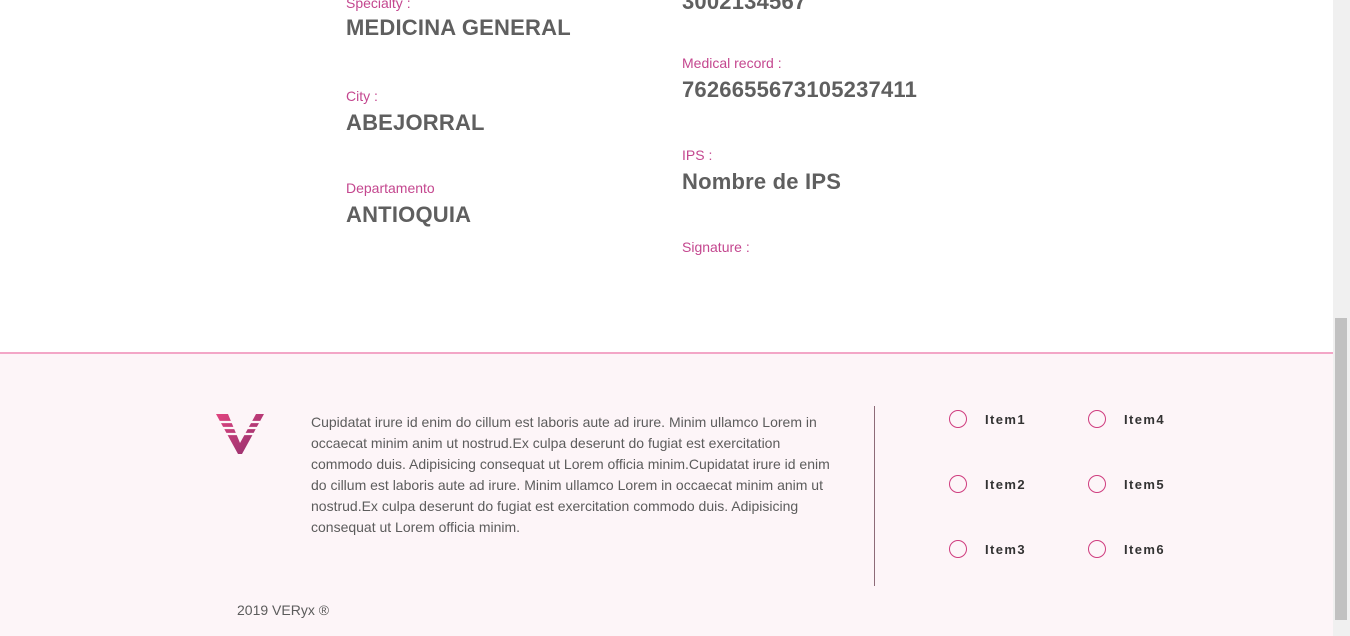  I want to click on phone-field: 3002134567, so click(744, 8).